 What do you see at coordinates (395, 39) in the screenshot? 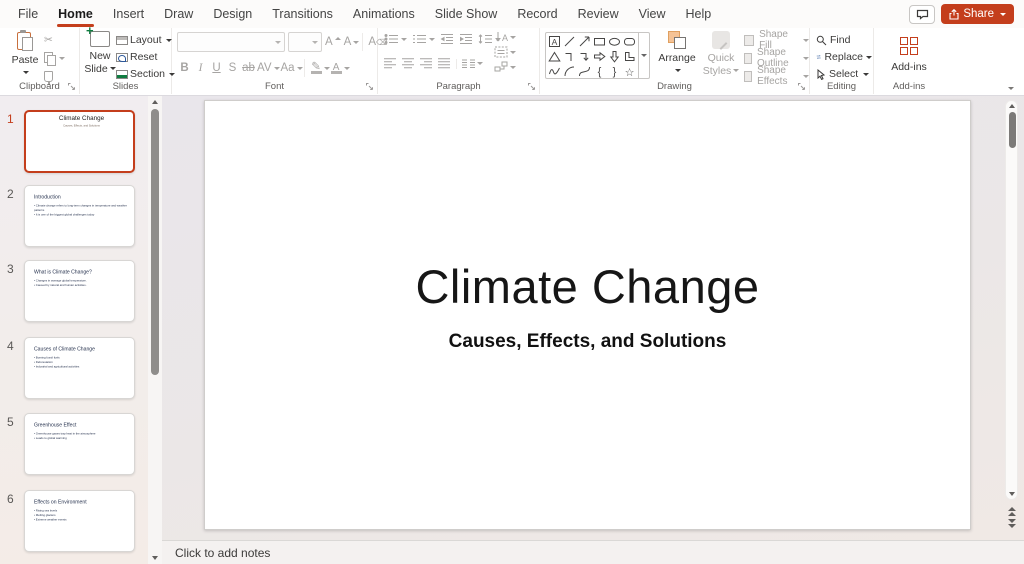
I see `bullets-button` at bounding box center [395, 39].